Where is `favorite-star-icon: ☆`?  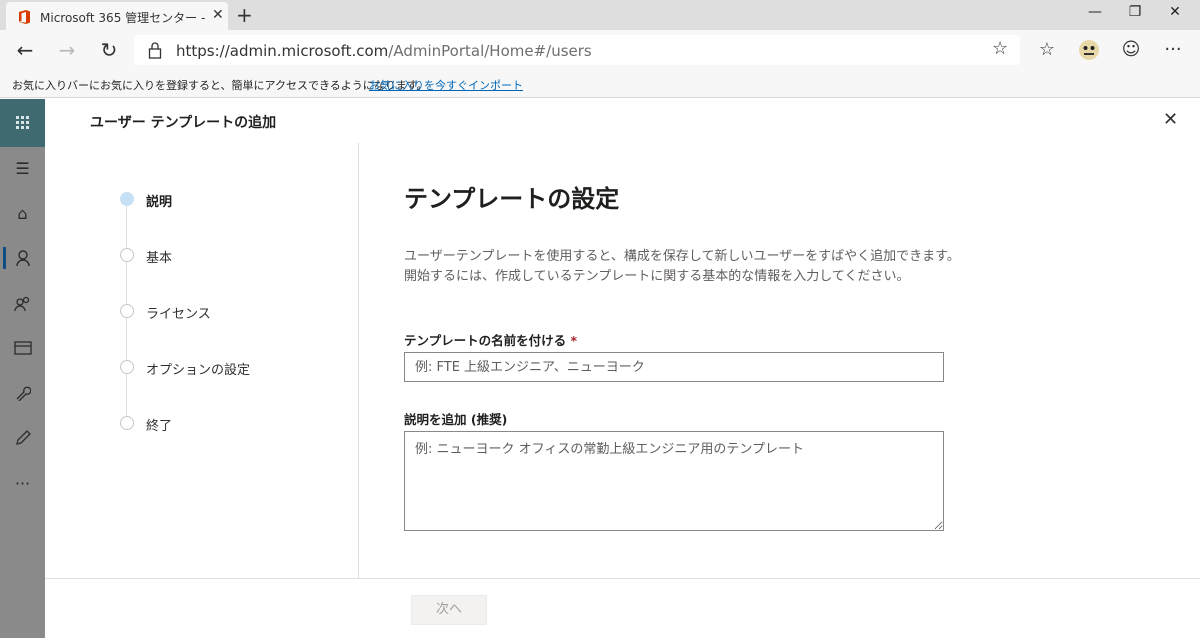
favorite-star-icon: ☆ is located at coordinates (1000, 48).